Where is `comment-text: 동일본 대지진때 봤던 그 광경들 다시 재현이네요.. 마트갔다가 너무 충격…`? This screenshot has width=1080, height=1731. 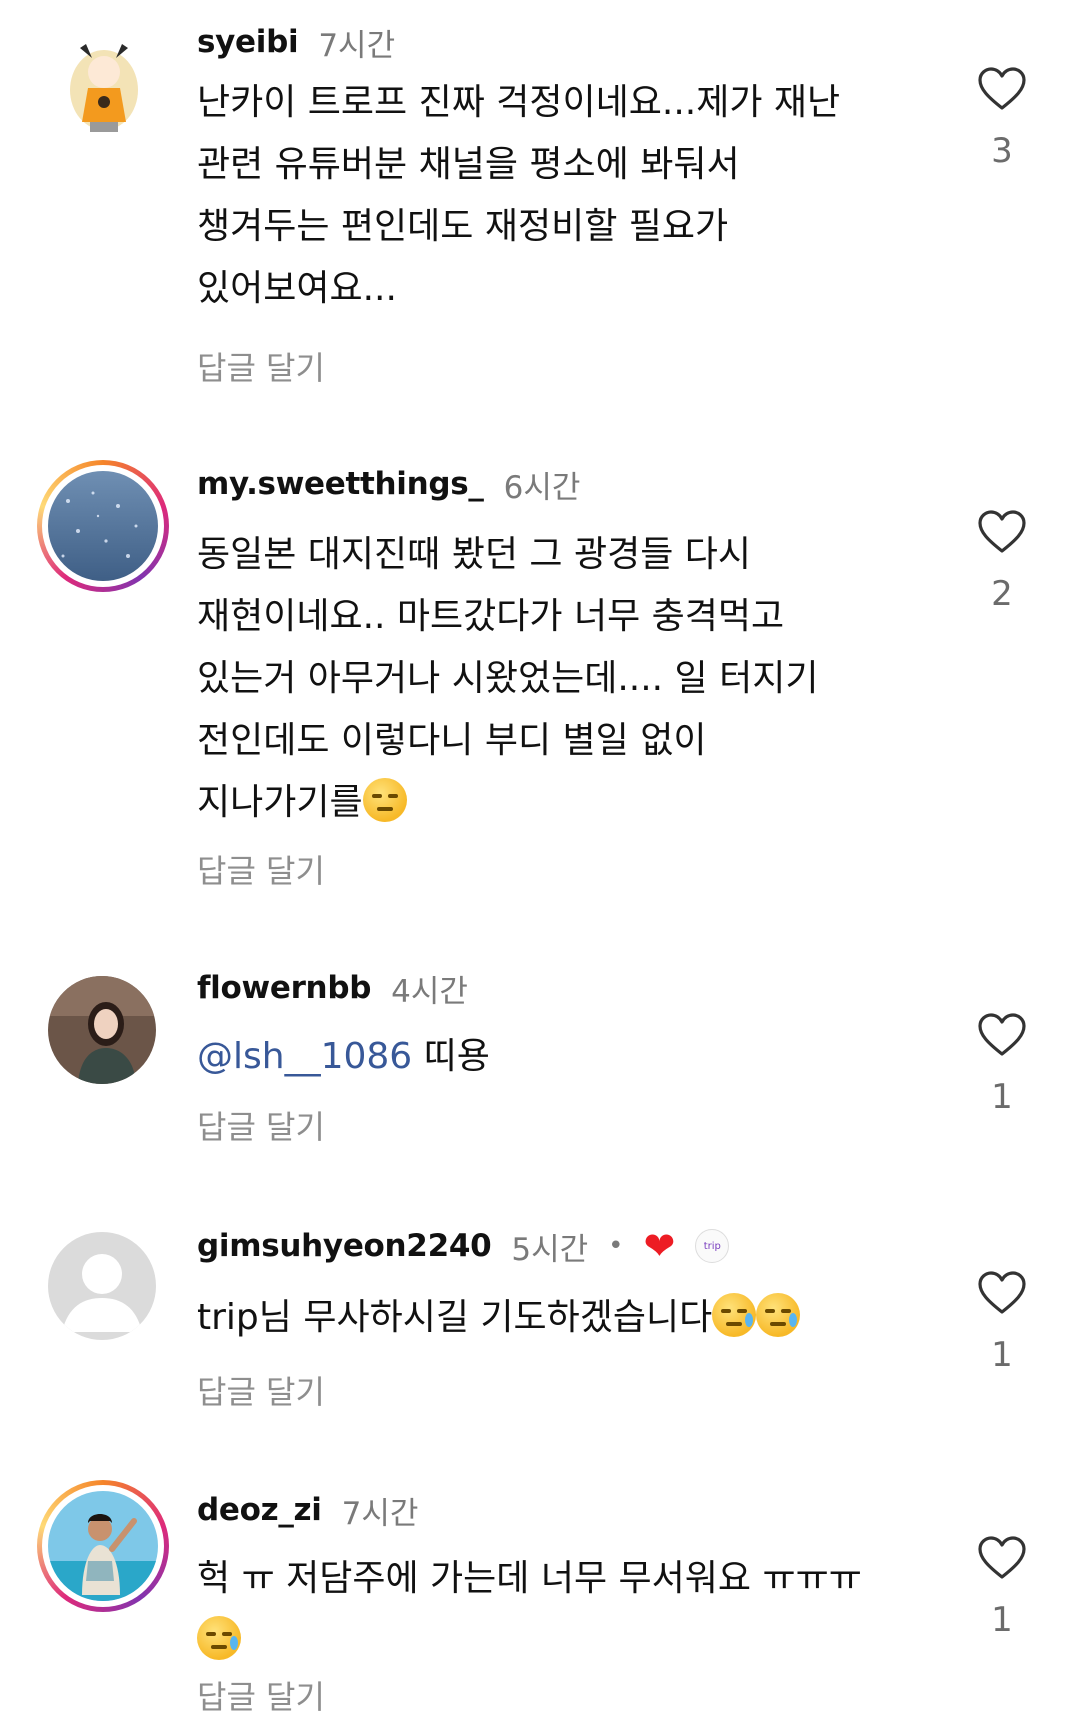 comment-text: 동일본 대지진때 봤던 그 광경들 다시 재현이네요.. 마트갔다가 너무 충격… is located at coordinates (567, 679).